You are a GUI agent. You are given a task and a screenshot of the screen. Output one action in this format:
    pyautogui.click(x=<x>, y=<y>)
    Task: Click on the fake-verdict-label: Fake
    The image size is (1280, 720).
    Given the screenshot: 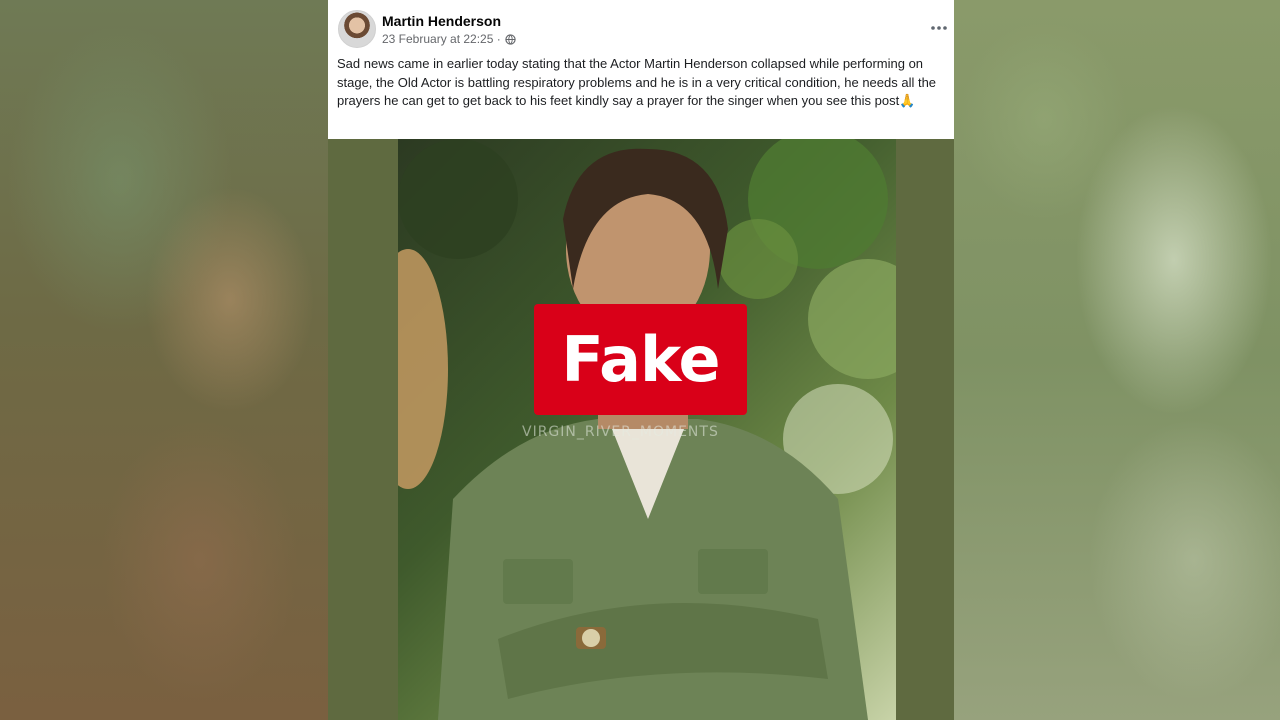 What is the action you would take?
    pyautogui.click(x=640, y=359)
    